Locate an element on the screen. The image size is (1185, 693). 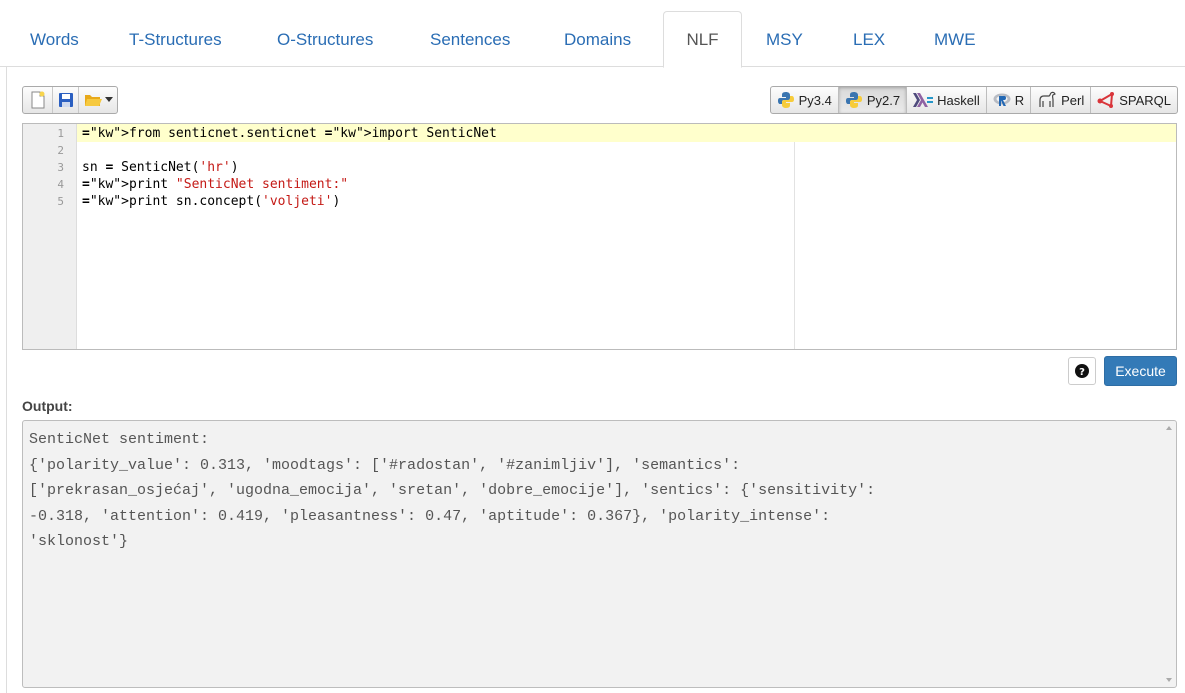
open-file-dropdown is located at coordinates (98, 100).